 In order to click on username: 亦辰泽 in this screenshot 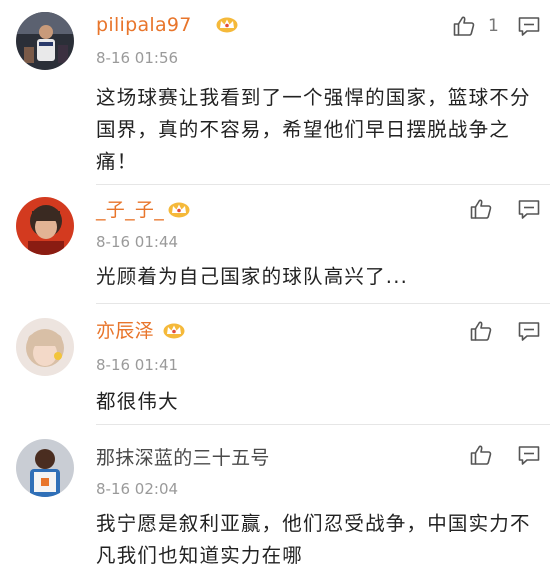, I will do `click(125, 331)`.